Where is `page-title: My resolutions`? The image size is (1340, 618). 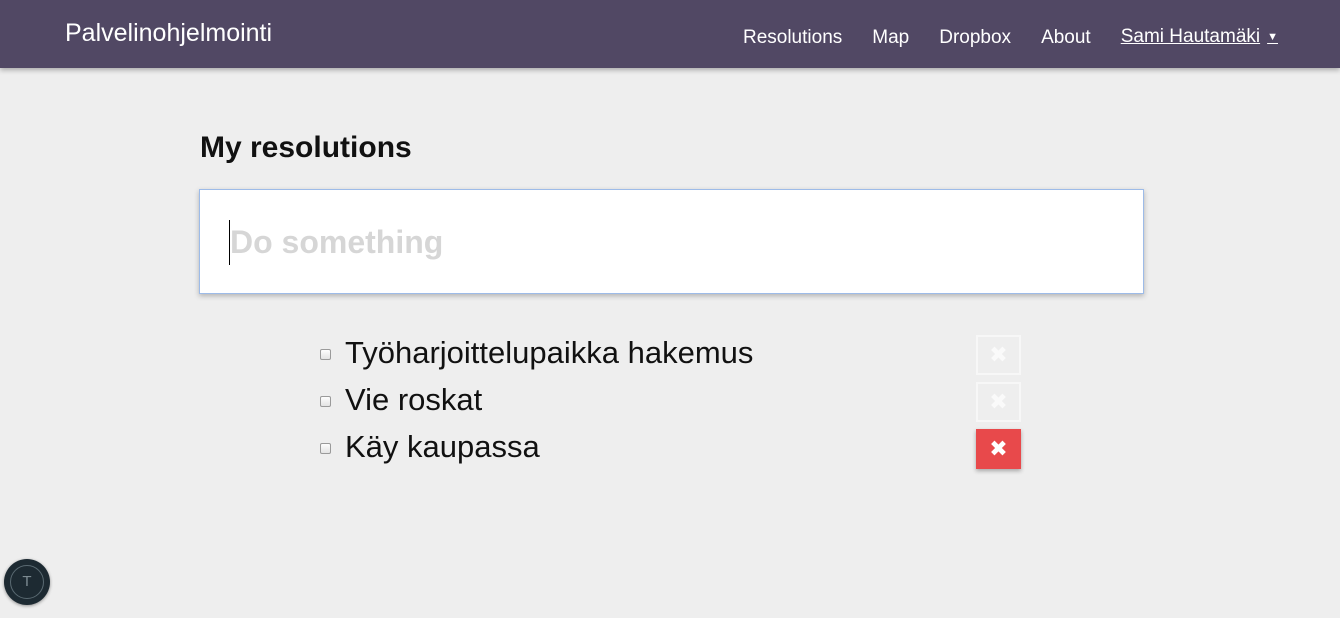
page-title: My resolutions is located at coordinates (306, 147).